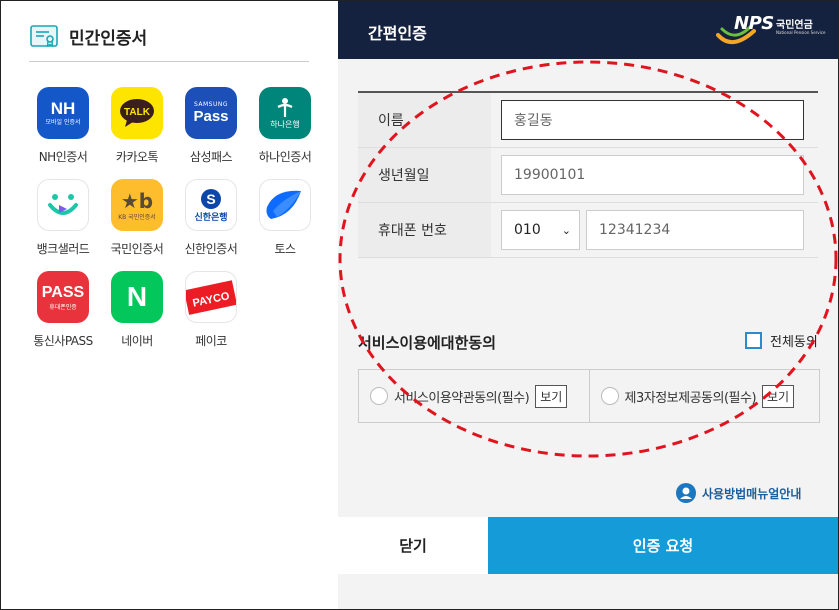 This screenshot has width=839, height=610. I want to click on cert-app-label: 페이코, so click(211, 341).